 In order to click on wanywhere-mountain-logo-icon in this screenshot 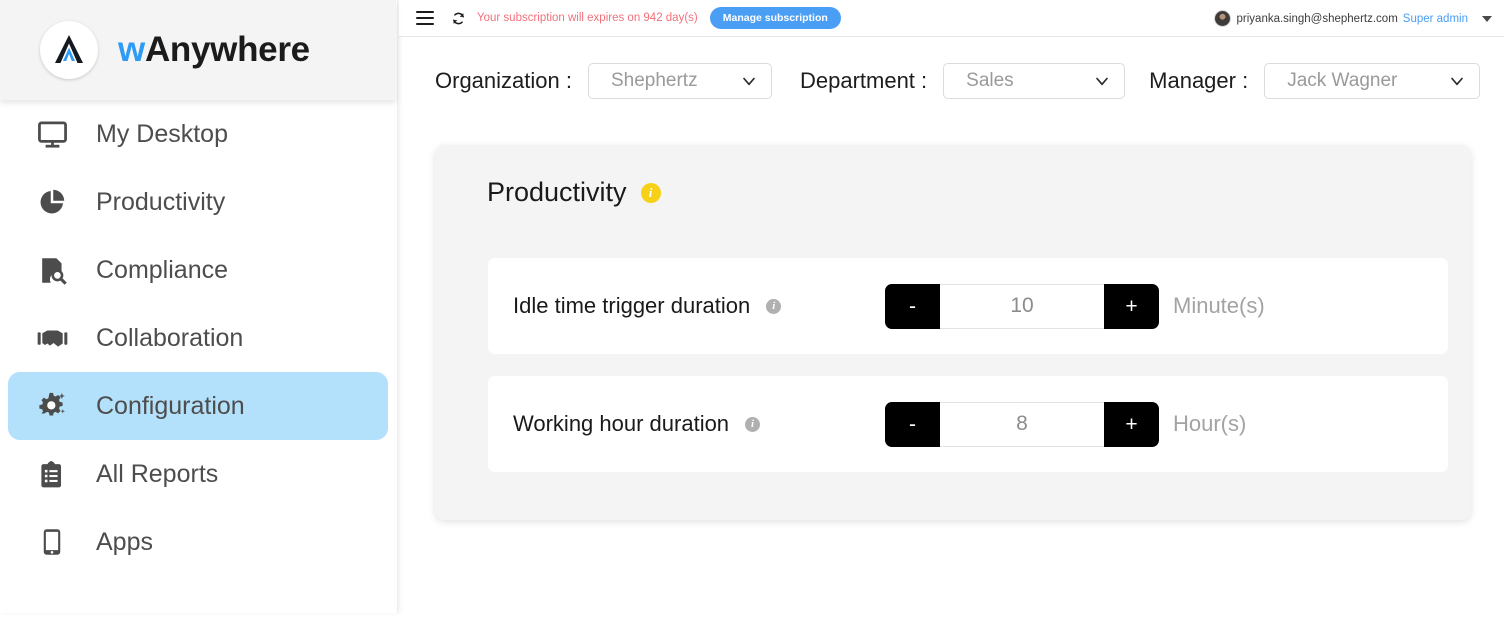, I will do `click(69, 50)`.